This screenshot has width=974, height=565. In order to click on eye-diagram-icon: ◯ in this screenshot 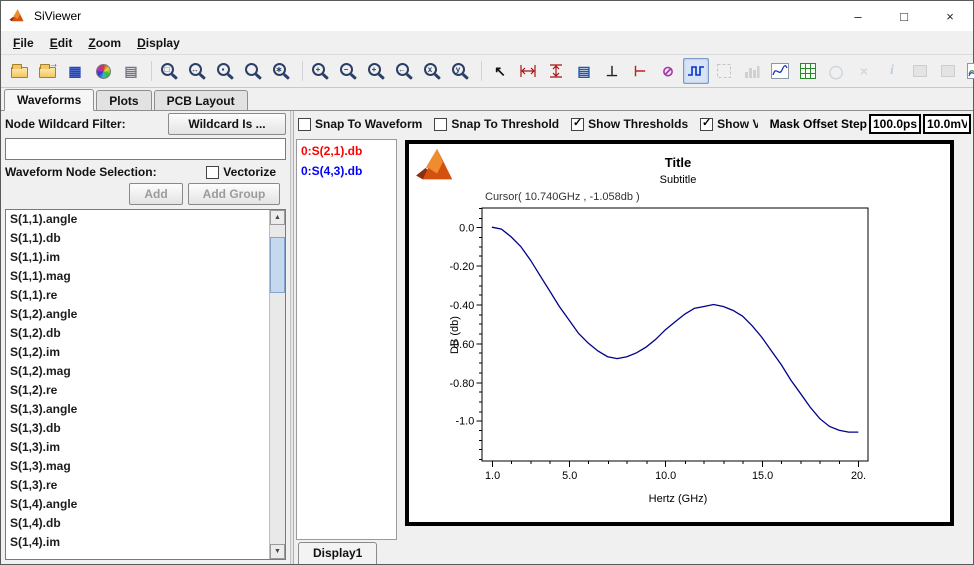, I will do `click(836, 71)`.